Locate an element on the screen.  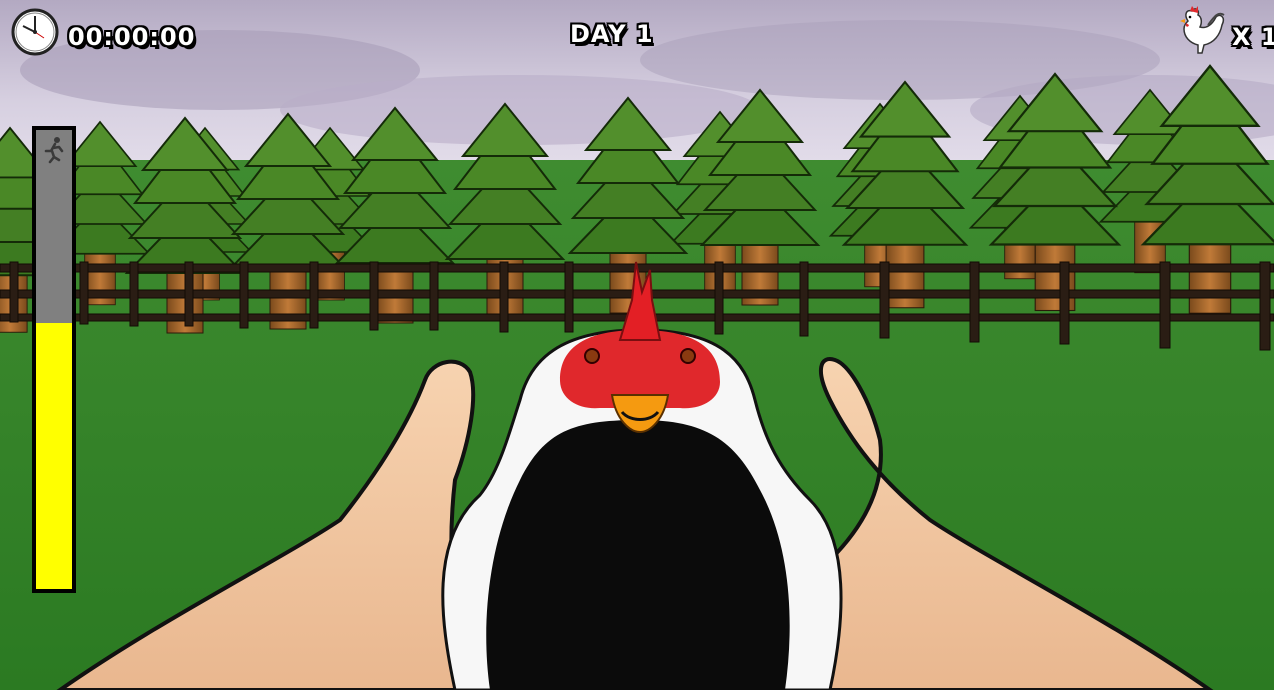
stamina-bar-track is located at coordinates (54, 359).